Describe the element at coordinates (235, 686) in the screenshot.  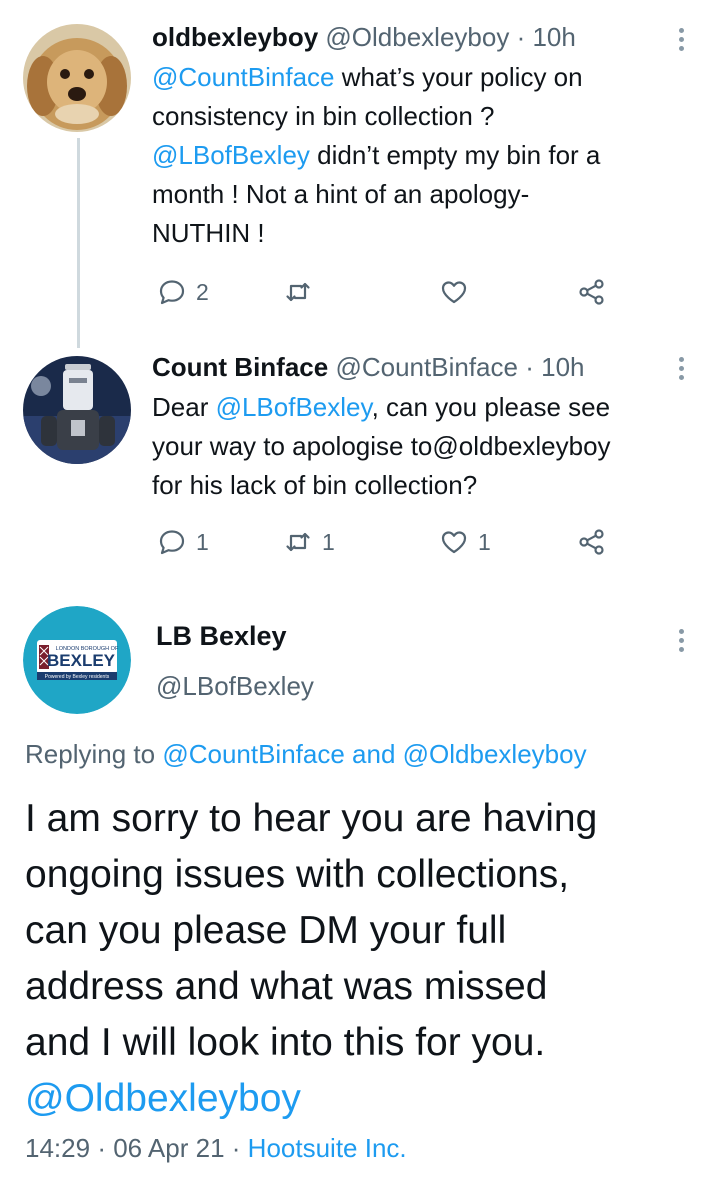
I see `main-user-handle: @LBofBexley` at that location.